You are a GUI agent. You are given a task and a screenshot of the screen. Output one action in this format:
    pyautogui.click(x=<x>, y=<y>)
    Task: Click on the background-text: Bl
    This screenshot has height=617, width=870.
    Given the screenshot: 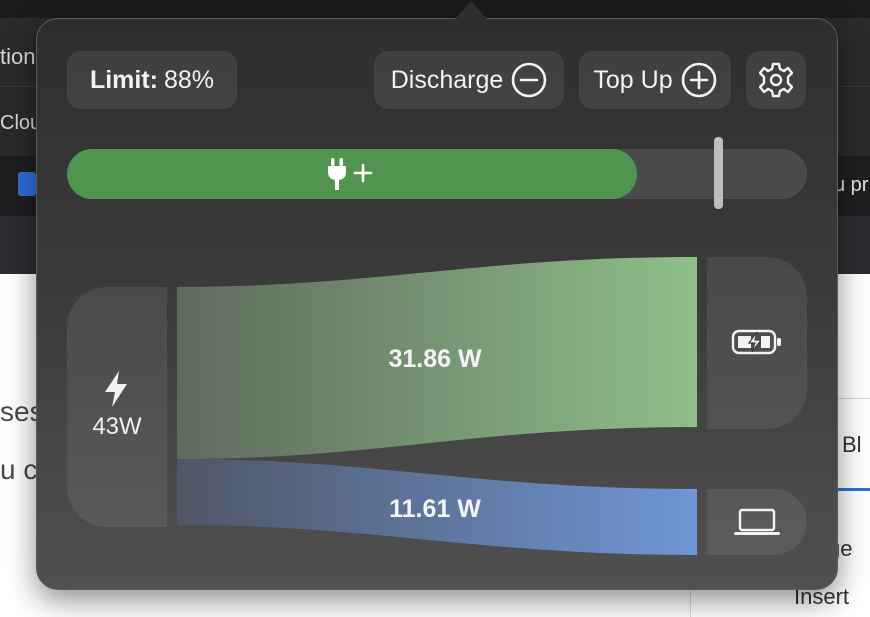 What is the action you would take?
    pyautogui.click(x=852, y=444)
    